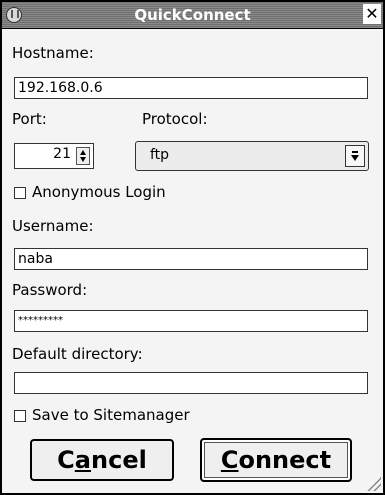  I want to click on hostname-input: 192.168.0.6, so click(191, 88).